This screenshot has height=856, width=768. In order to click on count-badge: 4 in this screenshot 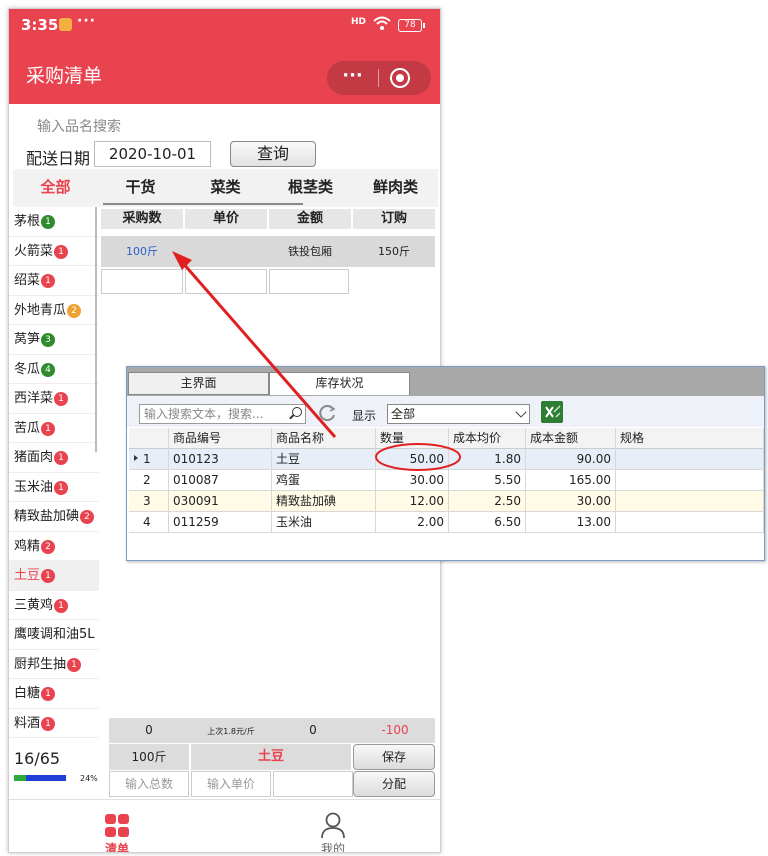, I will do `click(48, 369)`.